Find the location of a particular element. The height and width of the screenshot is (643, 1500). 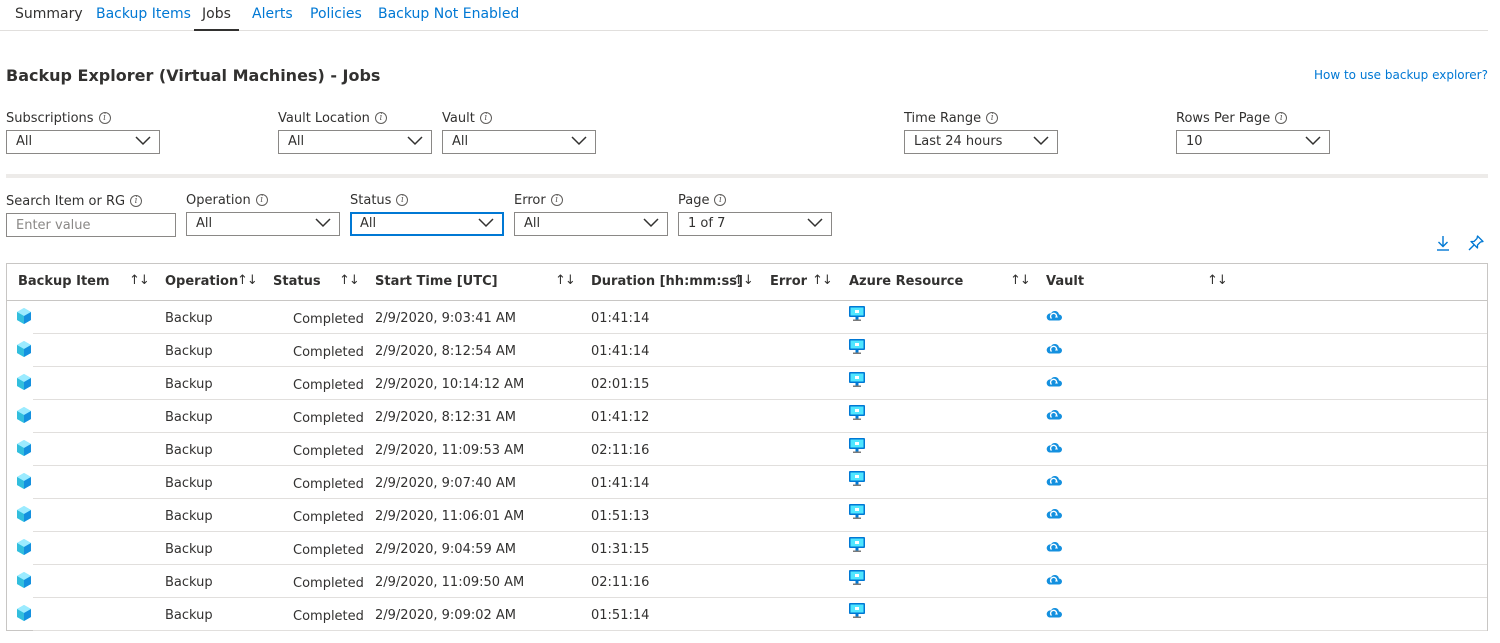

duration-cell: 01:31:15 is located at coordinates (620, 549).